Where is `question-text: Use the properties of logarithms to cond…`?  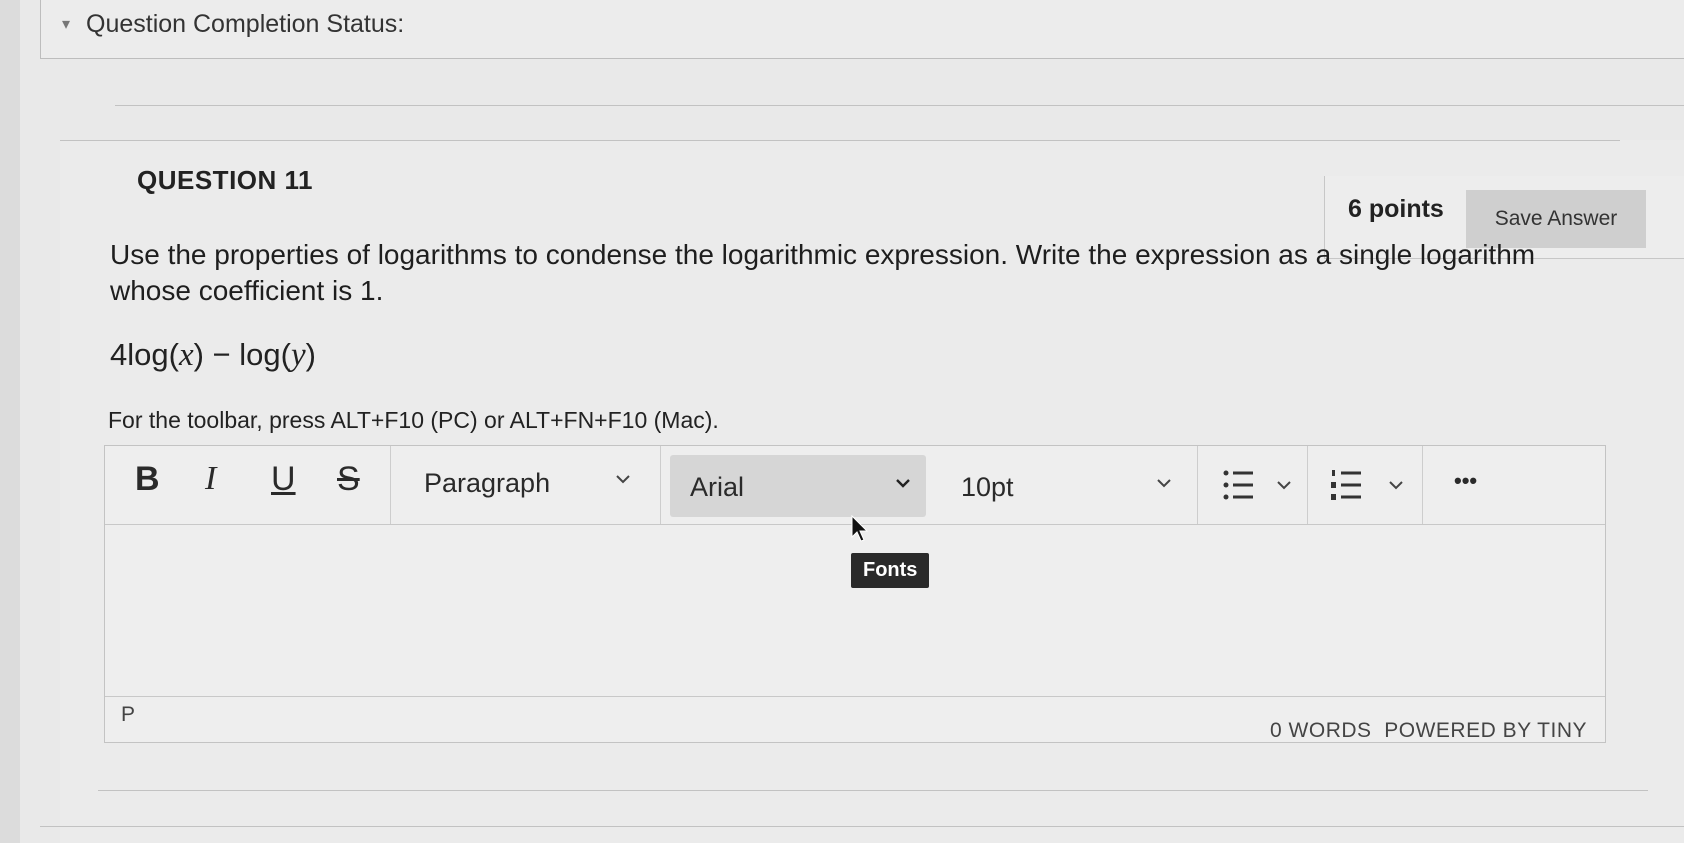
question-text: Use the properties of logarithms to cond… is located at coordinates (823, 272).